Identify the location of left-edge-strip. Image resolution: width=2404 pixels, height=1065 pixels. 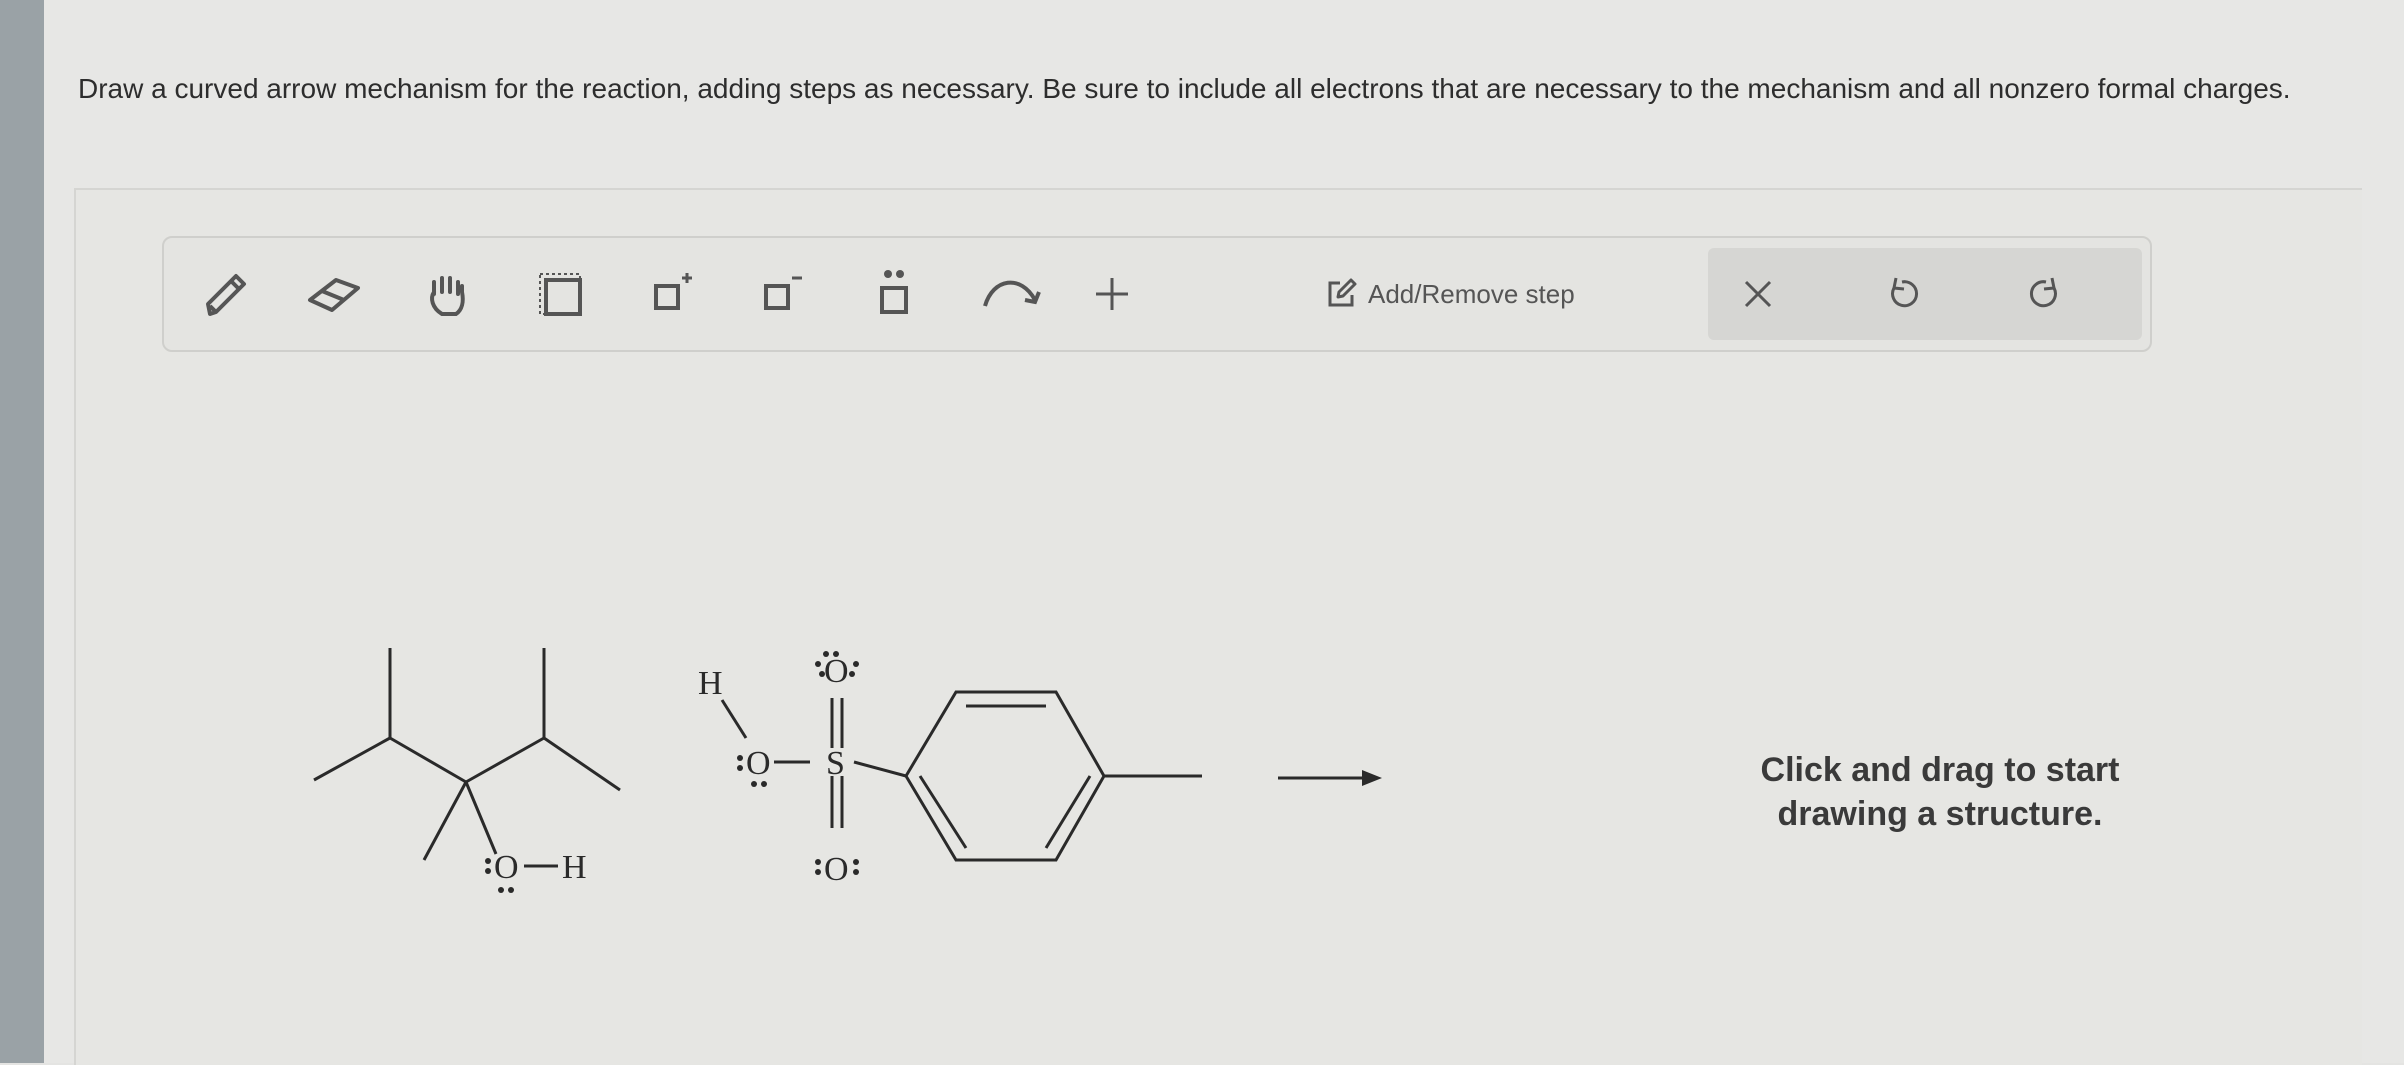
(22, 531).